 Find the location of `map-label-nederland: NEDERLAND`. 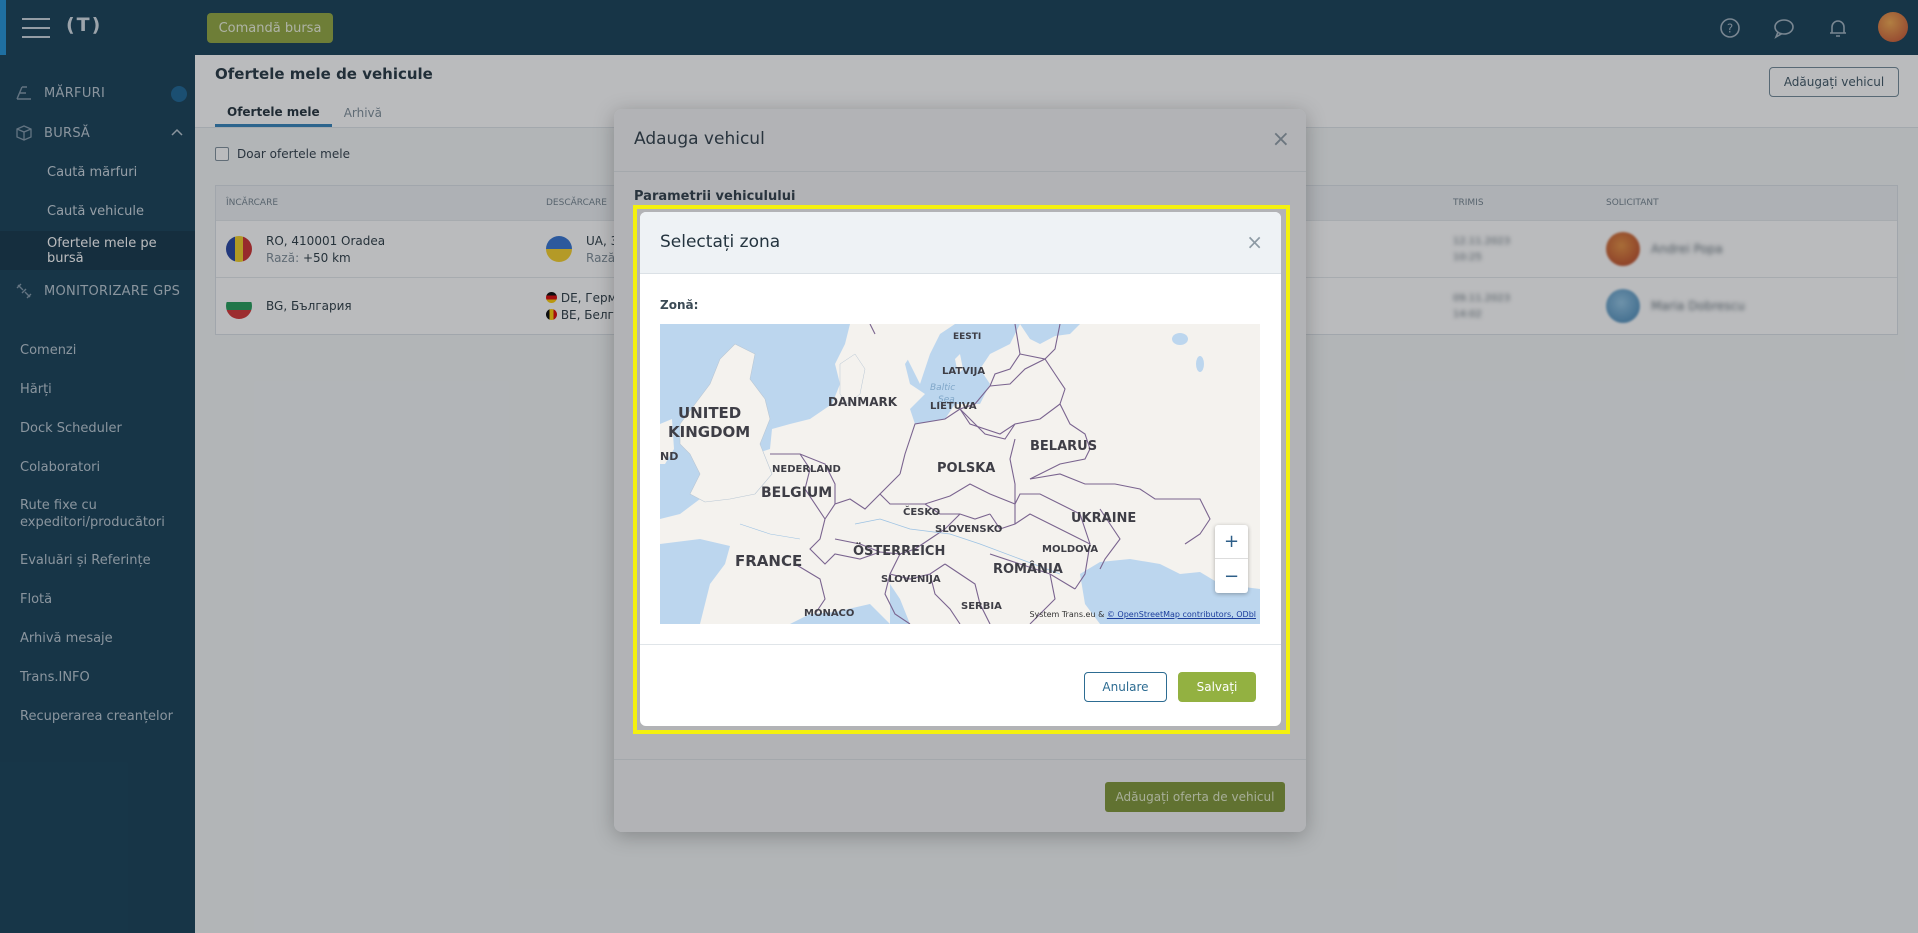

map-label-nederland: NEDERLAND is located at coordinates (806, 469).